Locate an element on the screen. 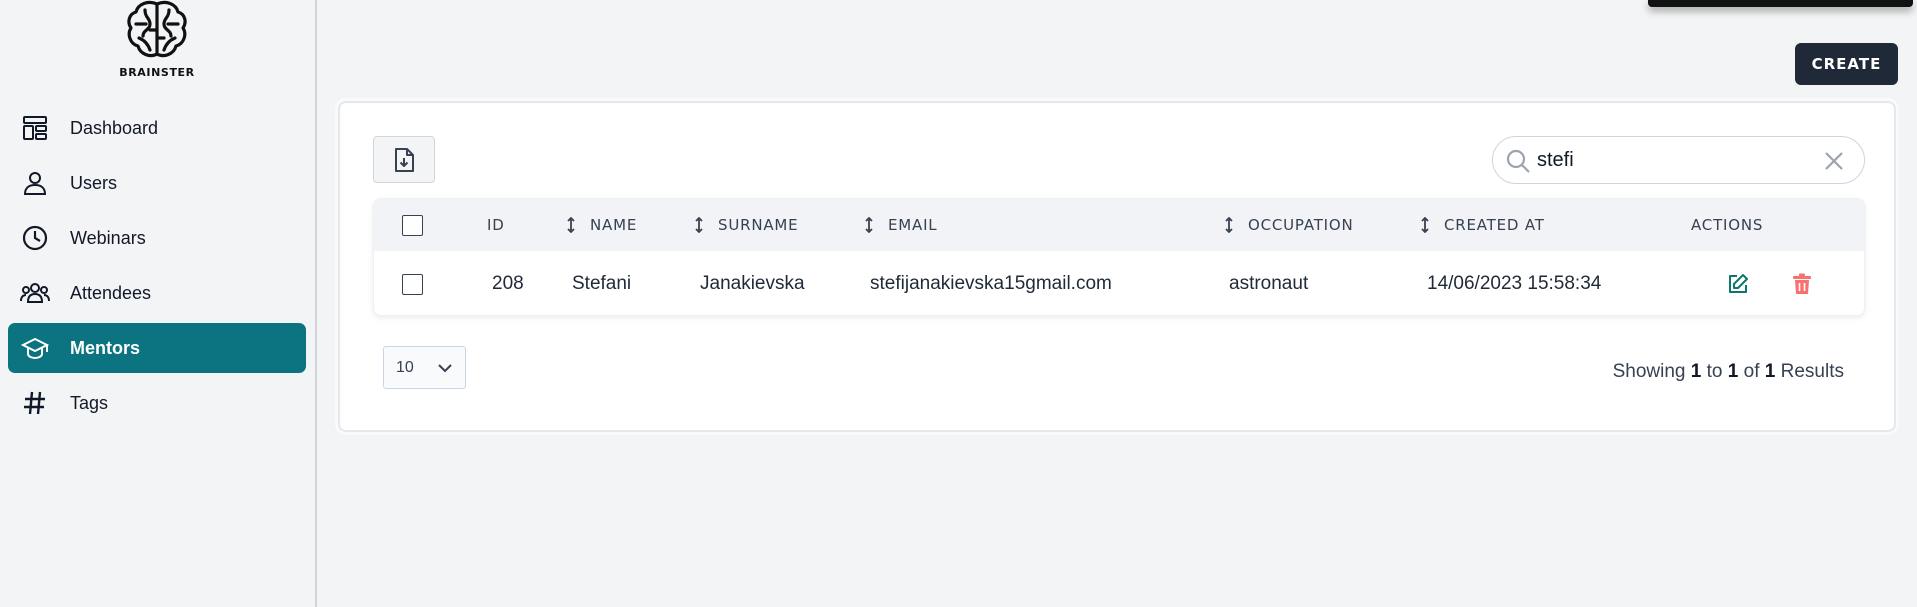 This screenshot has height=607, width=1917. column-header-email: EMAIL is located at coordinates (900, 225).